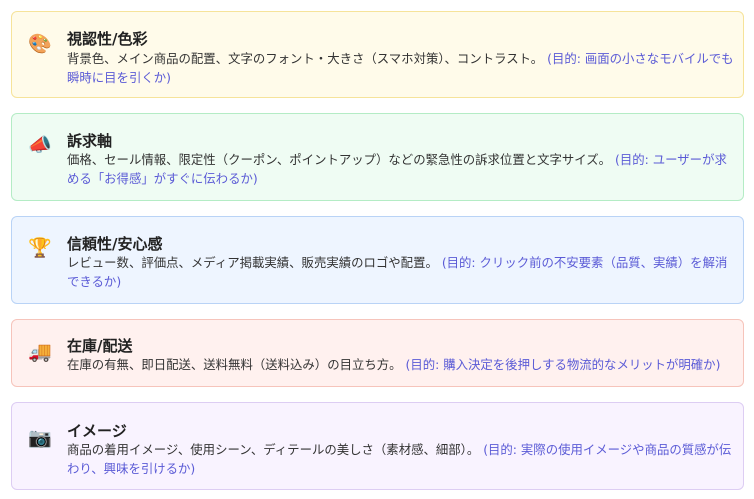 The height and width of the screenshot is (499, 754). Describe the element at coordinates (115, 244) in the screenshot. I see `card-title: 信頼性/安心感` at that location.